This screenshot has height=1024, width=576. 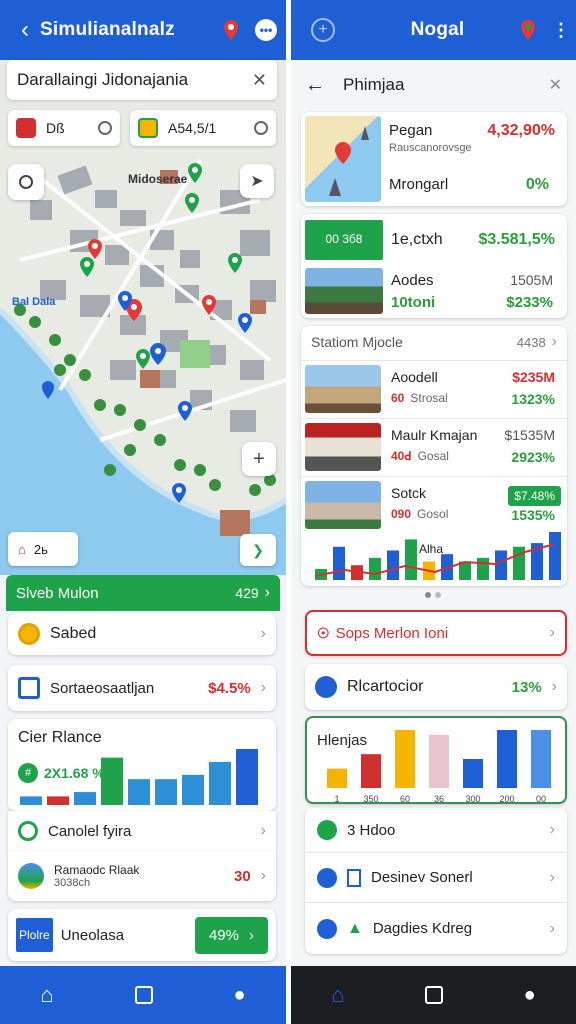 What do you see at coordinates (436, 877) in the screenshot?
I see `list-item-desinev: Desinev Sonerl ›` at bounding box center [436, 877].